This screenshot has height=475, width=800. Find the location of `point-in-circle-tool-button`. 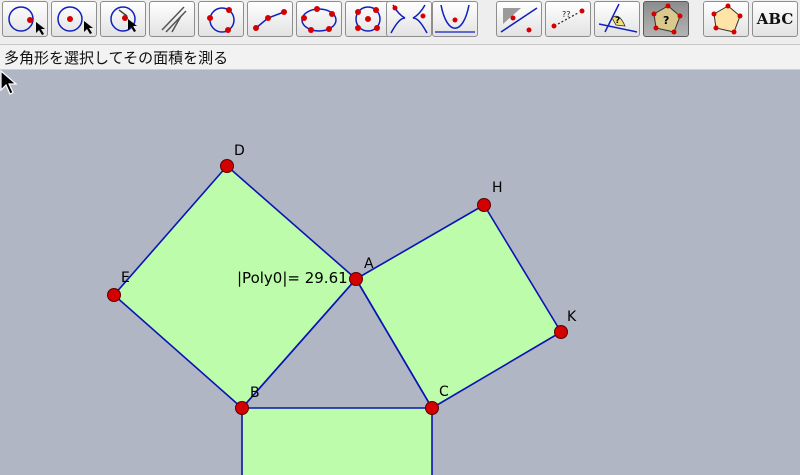

point-in-circle-tool-button is located at coordinates (74, 19).